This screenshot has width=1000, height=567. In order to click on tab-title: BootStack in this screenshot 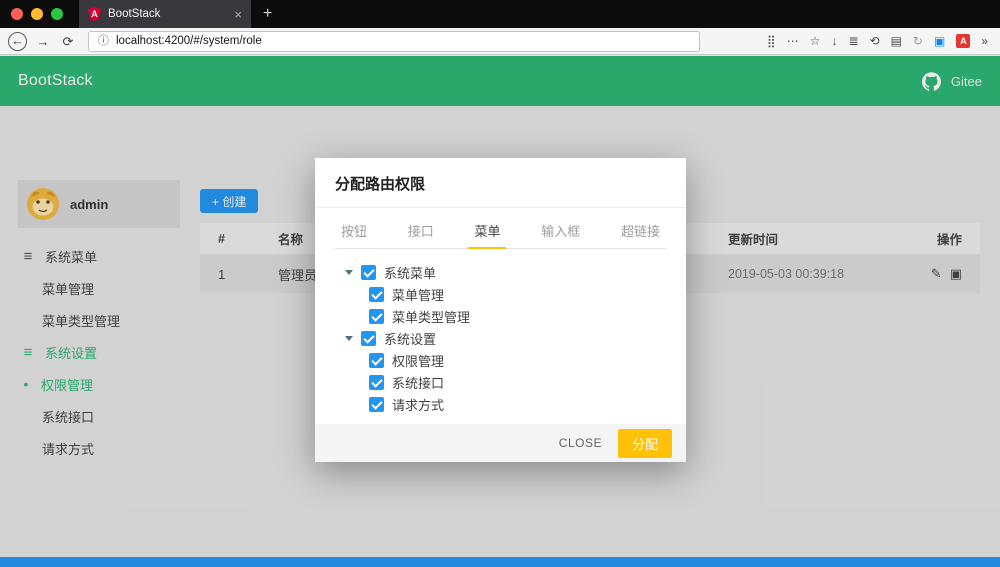, I will do `click(134, 14)`.